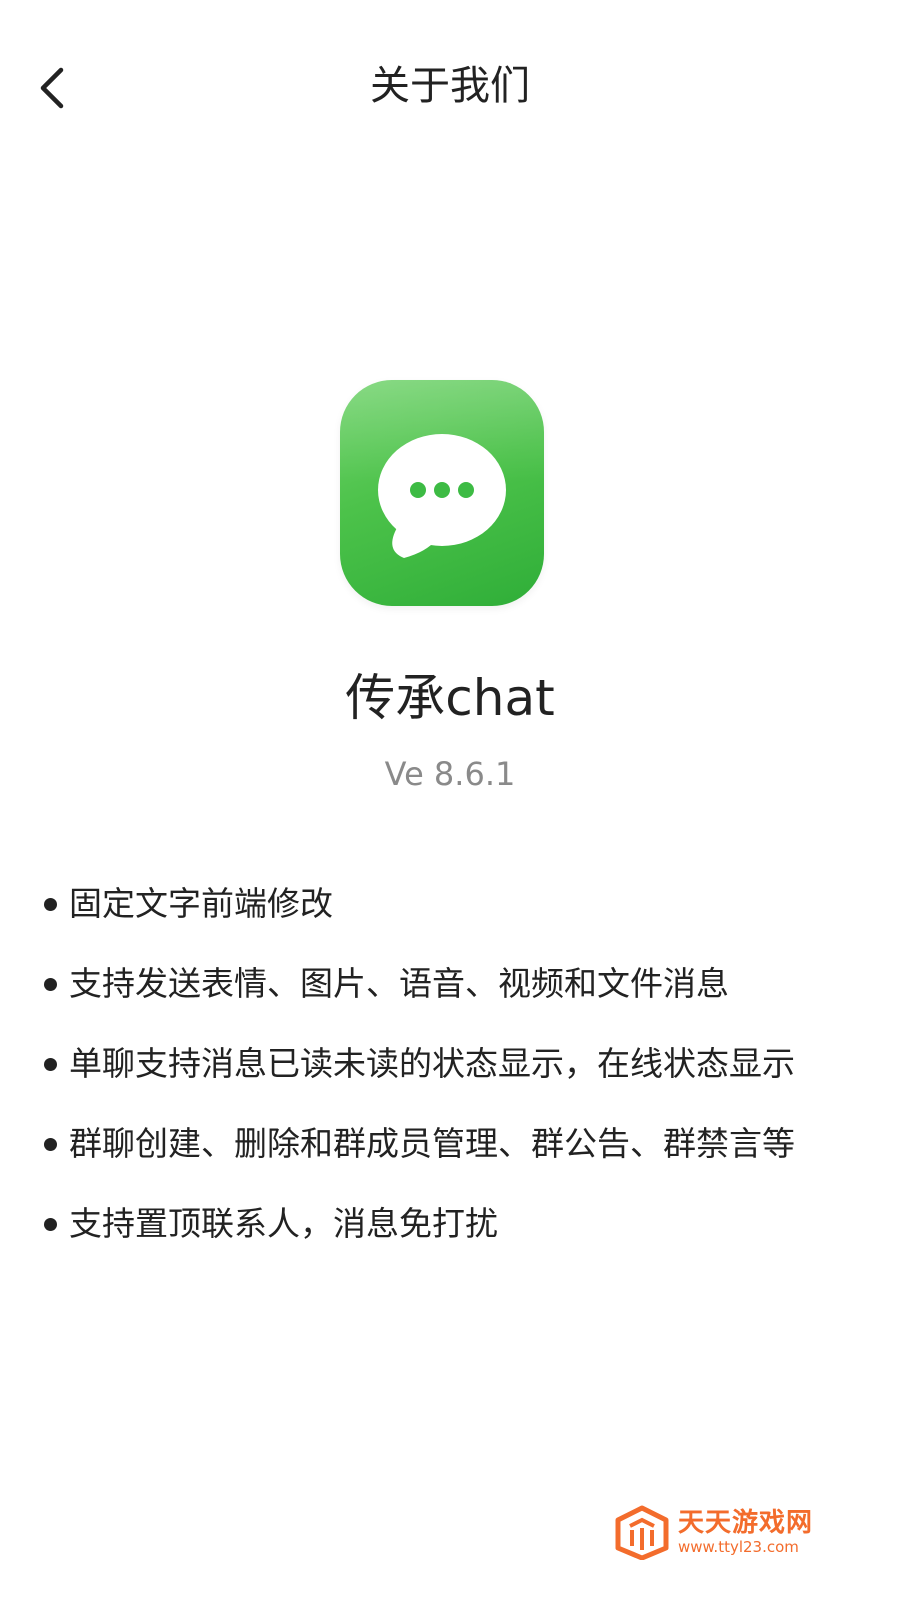  What do you see at coordinates (201, 903) in the screenshot?
I see `feature-text: 固定文字前端修改` at bounding box center [201, 903].